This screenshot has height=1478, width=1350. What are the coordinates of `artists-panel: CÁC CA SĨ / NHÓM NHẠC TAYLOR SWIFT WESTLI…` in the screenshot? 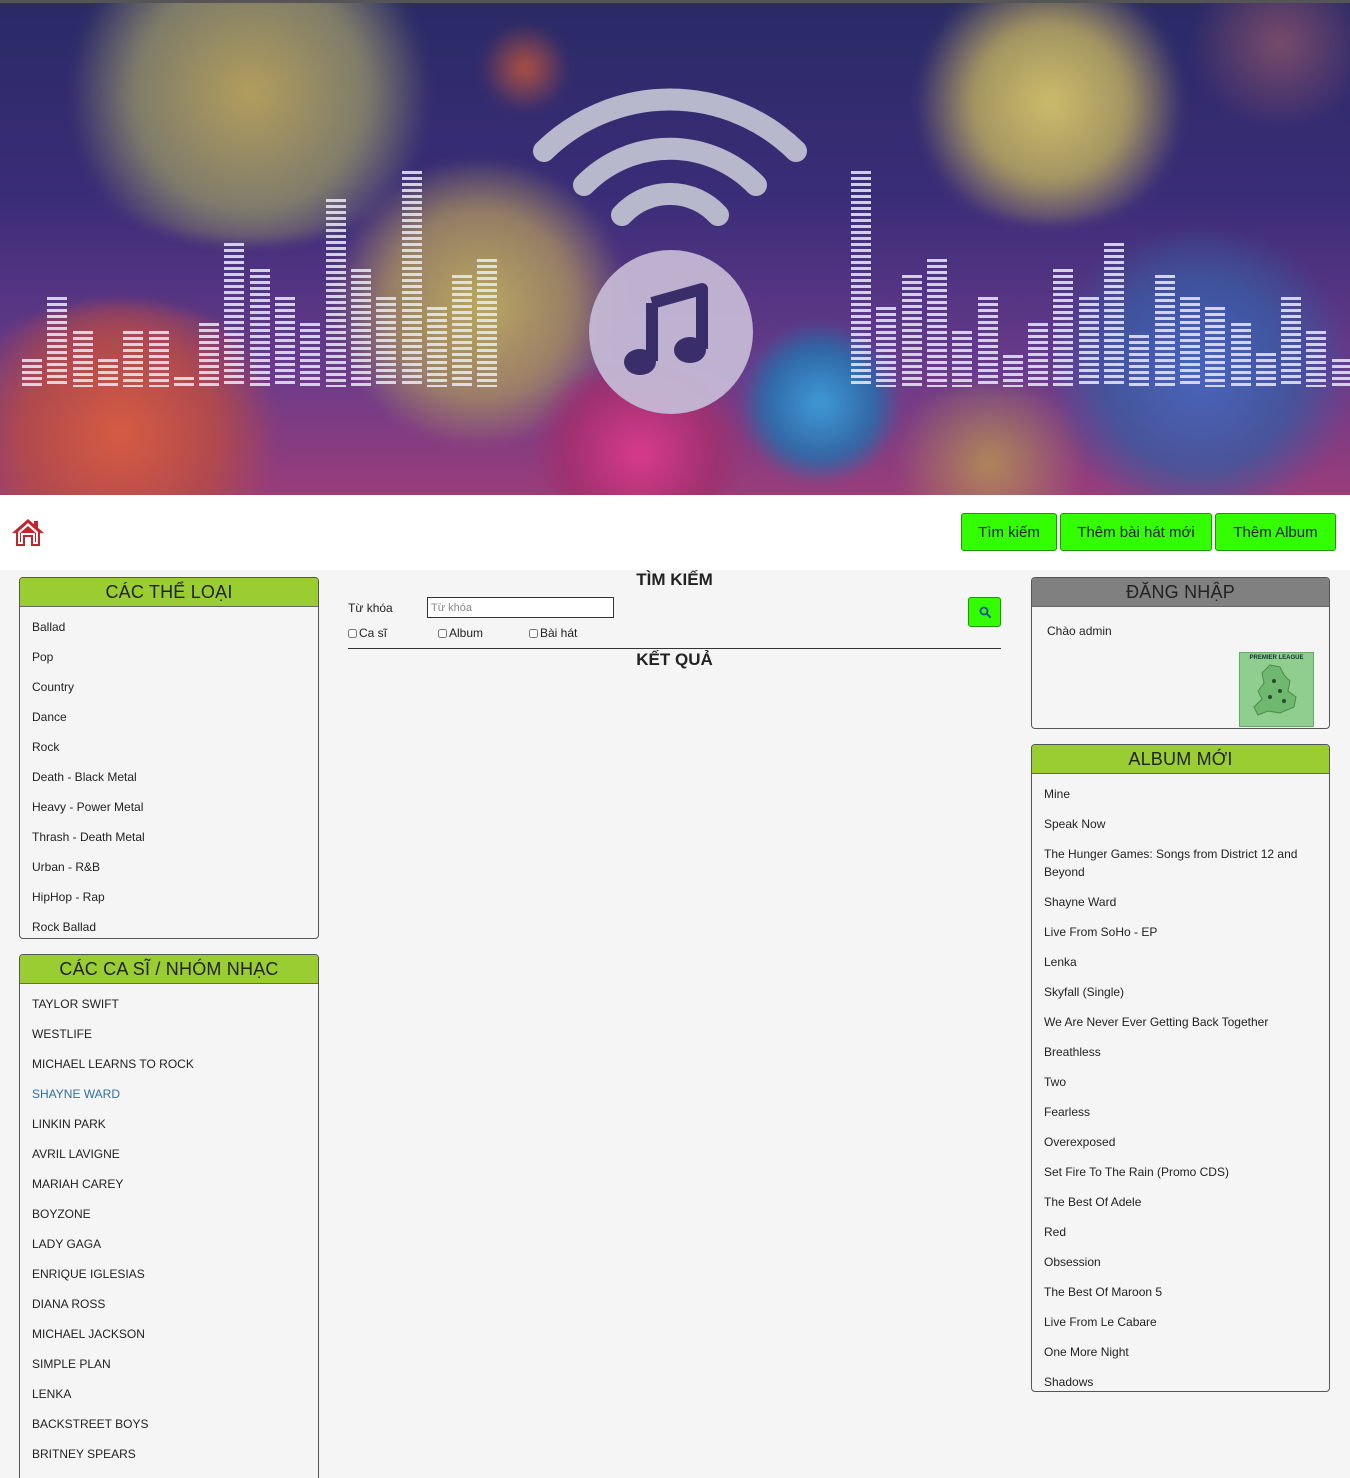 It's located at (169, 1216).